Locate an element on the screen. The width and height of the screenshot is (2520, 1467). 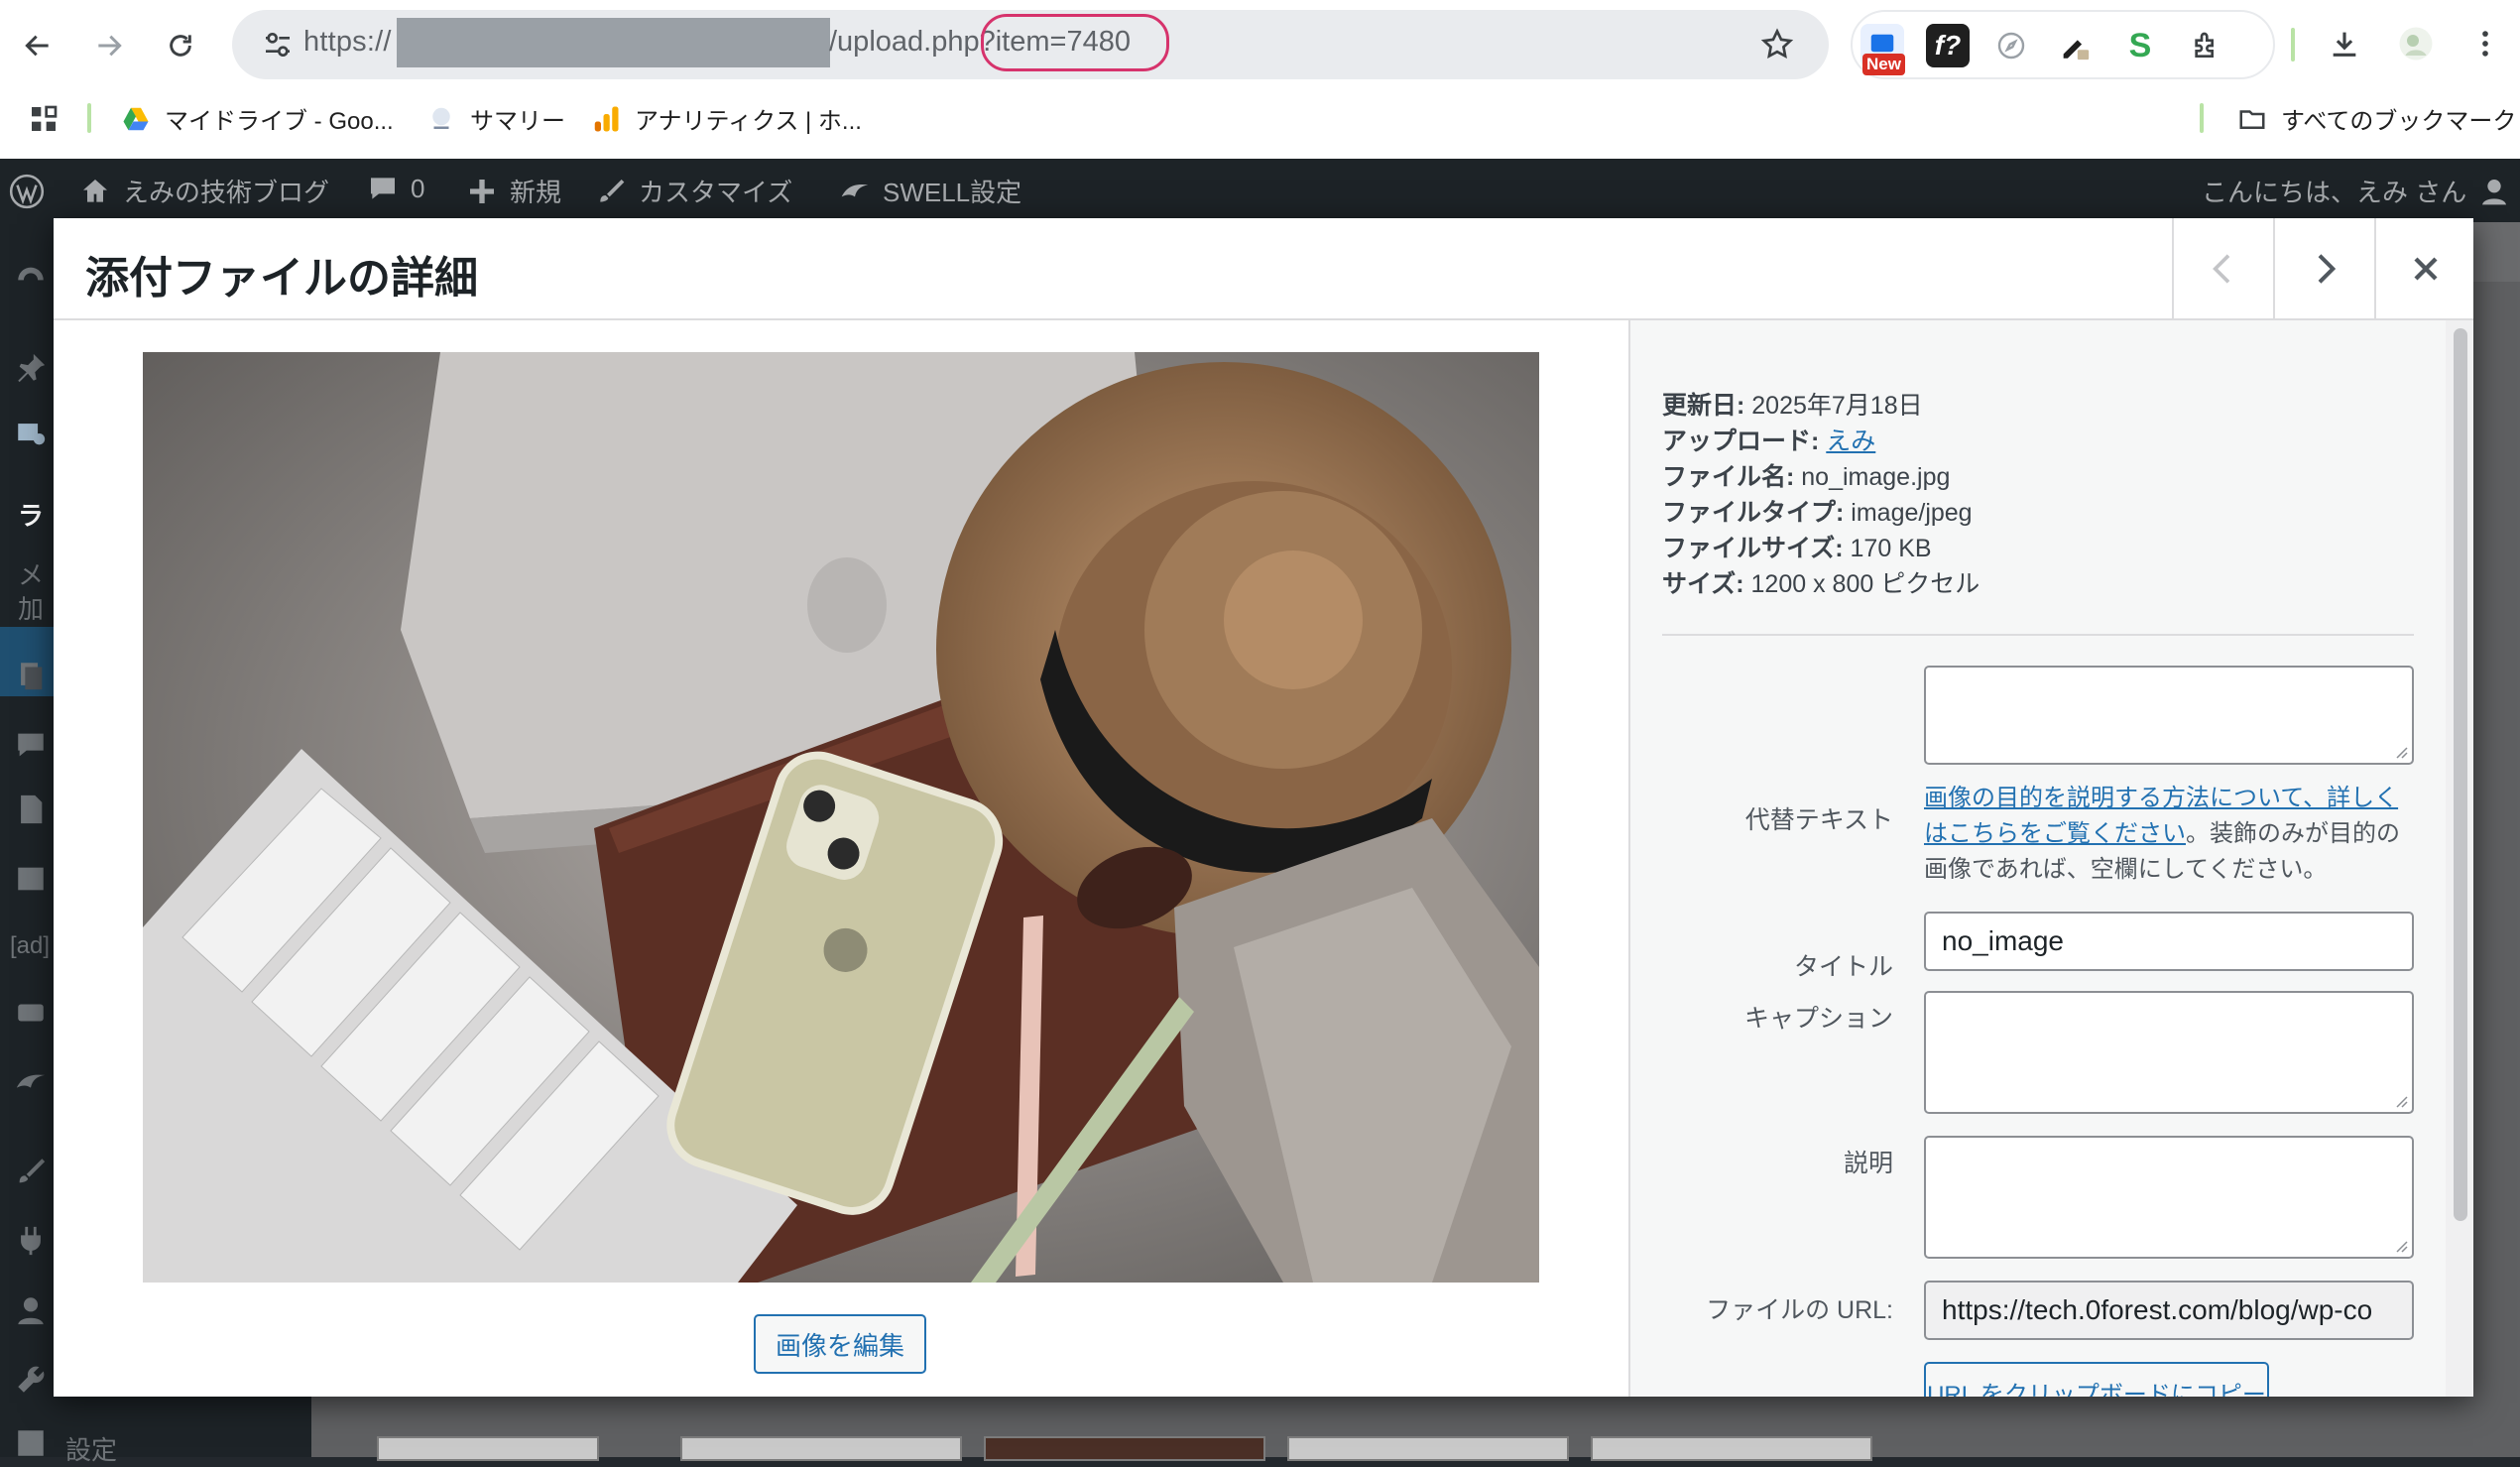
new-label: 新規 is located at coordinates (536, 192).